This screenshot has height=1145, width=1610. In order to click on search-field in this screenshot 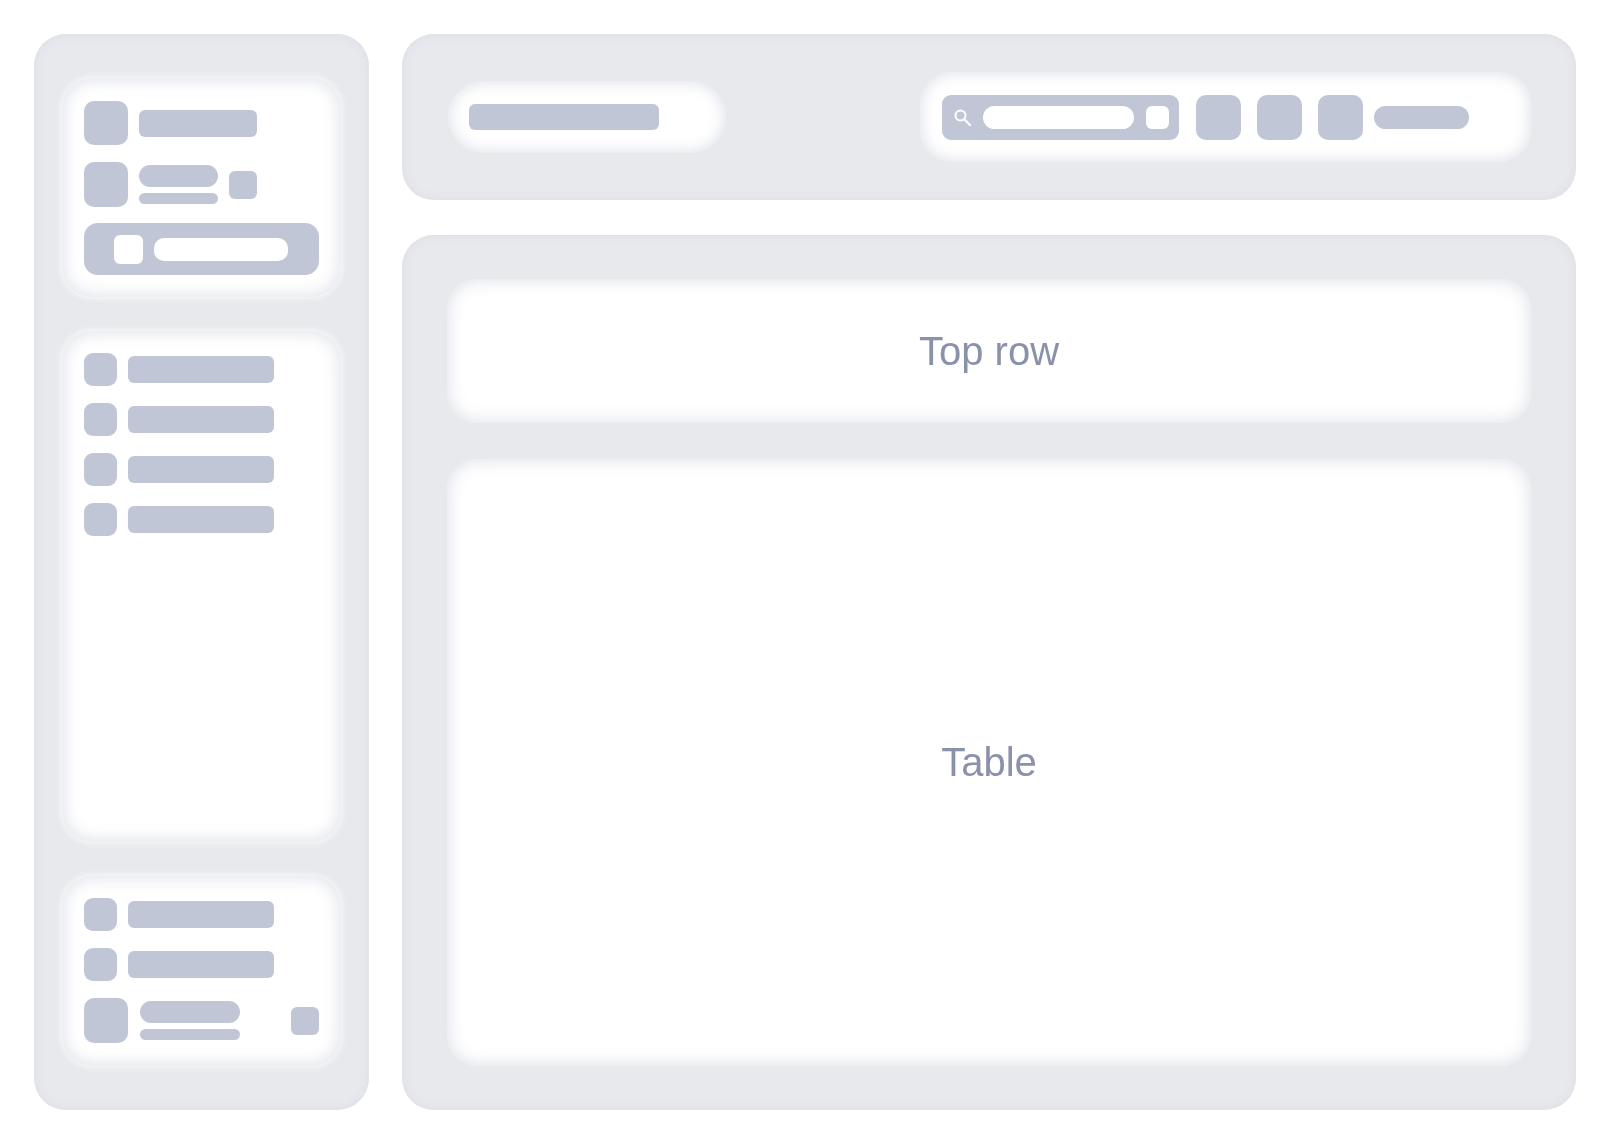, I will do `click(1060, 117)`.